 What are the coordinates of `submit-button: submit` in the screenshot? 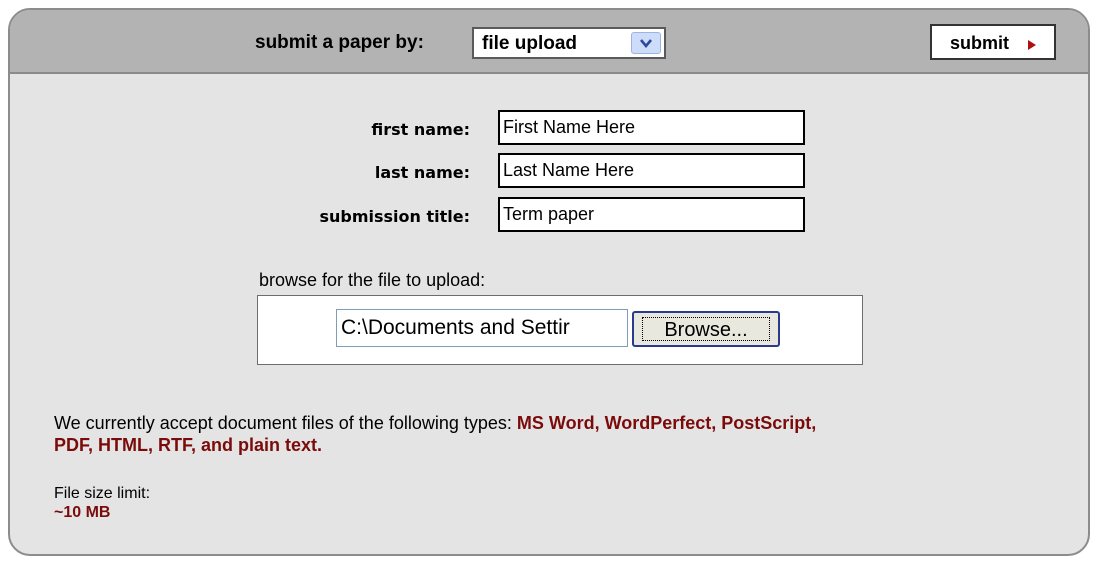 It's located at (993, 42).